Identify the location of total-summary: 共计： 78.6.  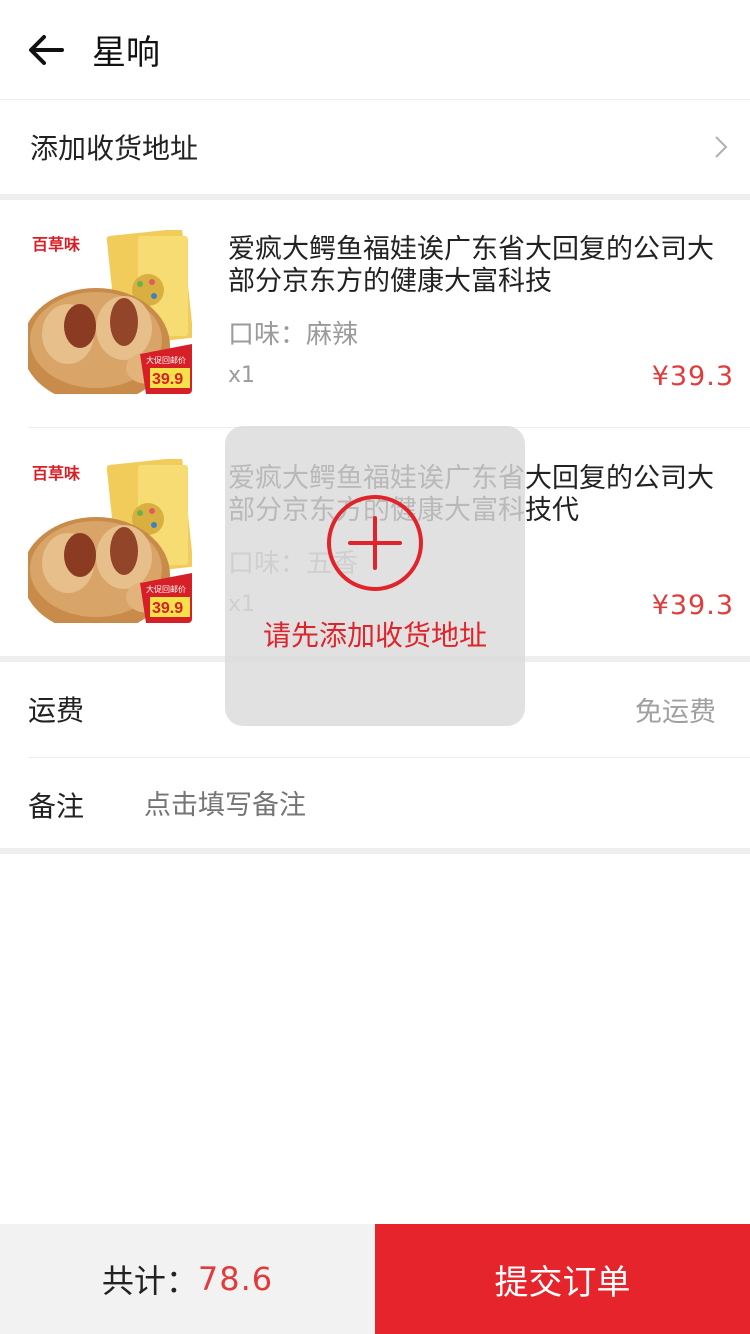
(187, 1279).